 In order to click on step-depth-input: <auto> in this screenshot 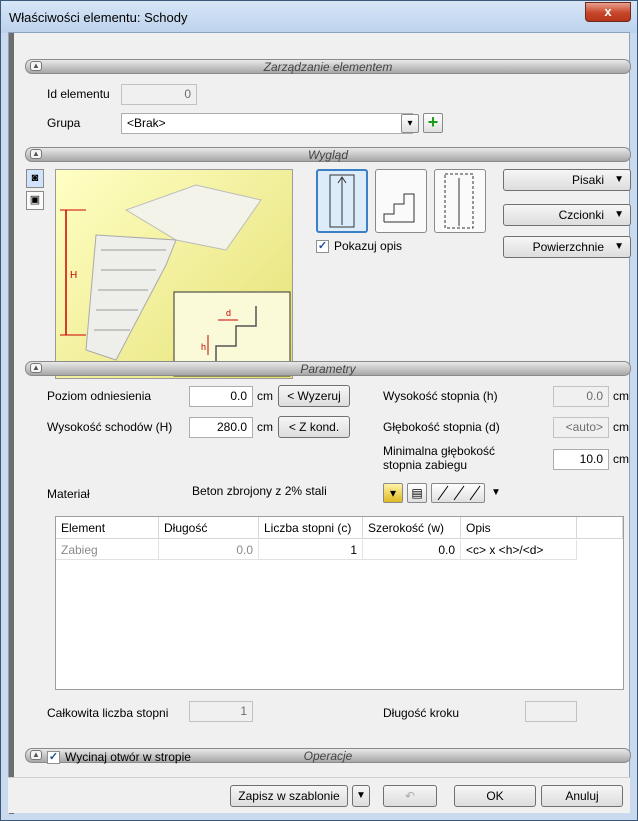, I will do `click(581, 427)`.